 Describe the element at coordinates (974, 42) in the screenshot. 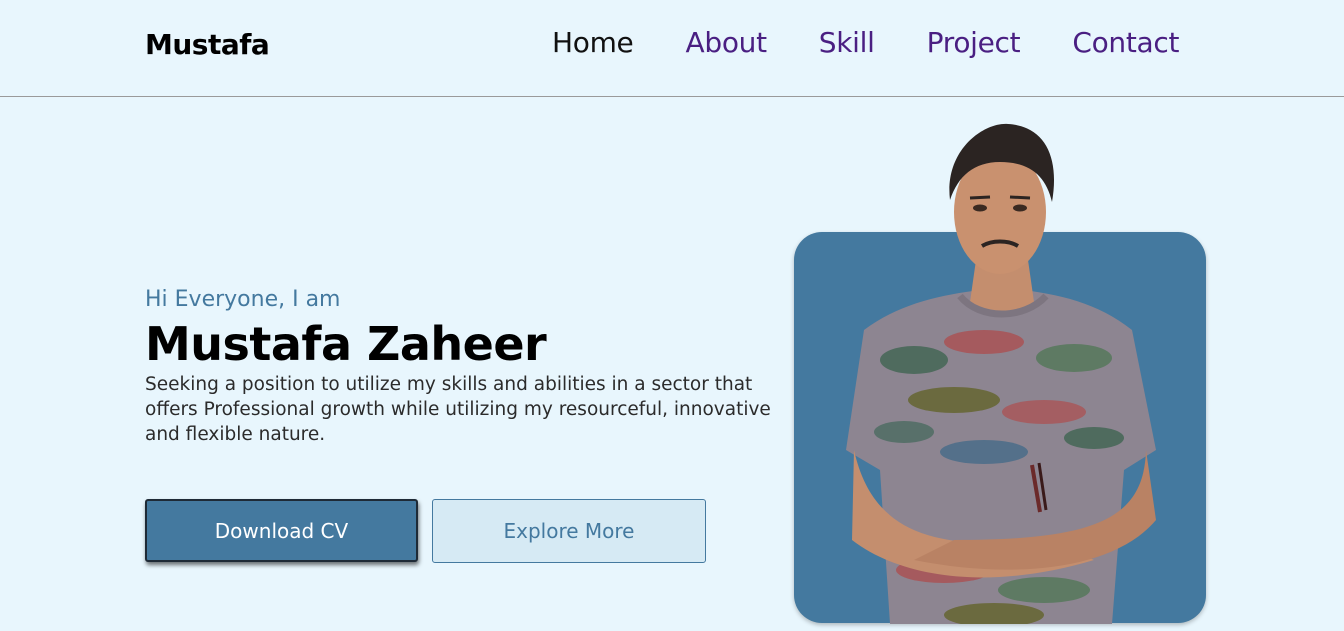

I see `nav-link-project: Project` at that location.